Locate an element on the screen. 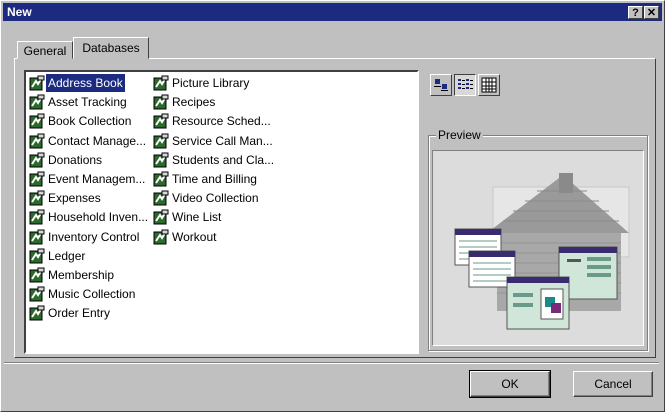  template-item-label: Wine List is located at coordinates (197, 217).